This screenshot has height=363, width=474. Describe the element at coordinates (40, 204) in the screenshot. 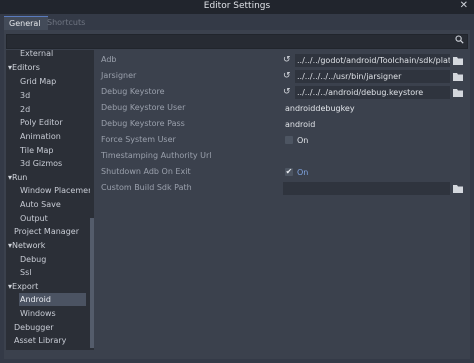

I see `tree-item-auto-save: Auto Save` at that location.